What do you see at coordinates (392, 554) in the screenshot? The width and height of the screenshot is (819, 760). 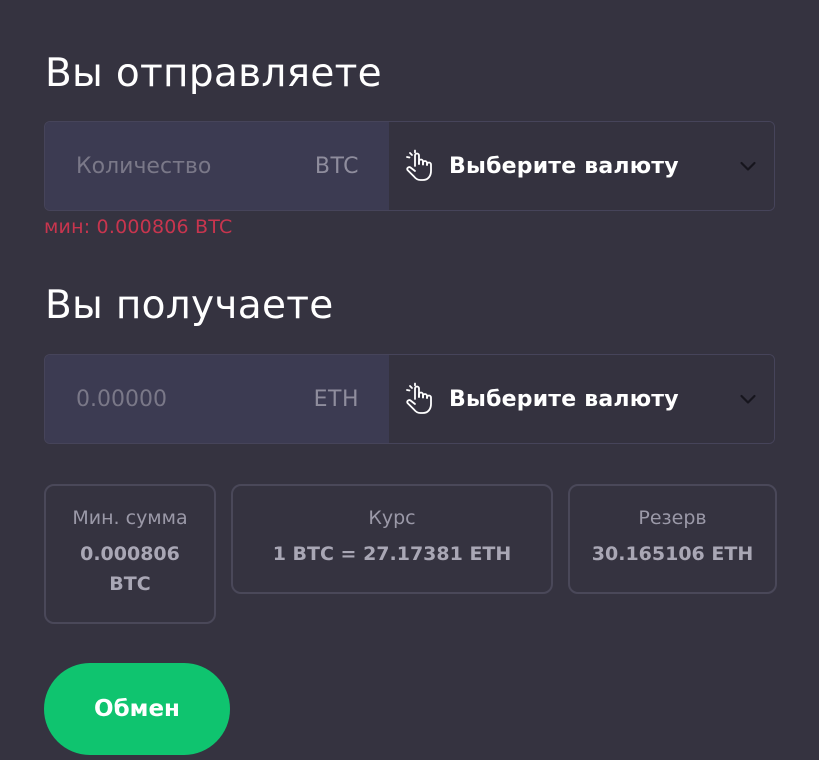 I see `rate-value: 1 BTC = 27.17381 ETH` at bounding box center [392, 554].